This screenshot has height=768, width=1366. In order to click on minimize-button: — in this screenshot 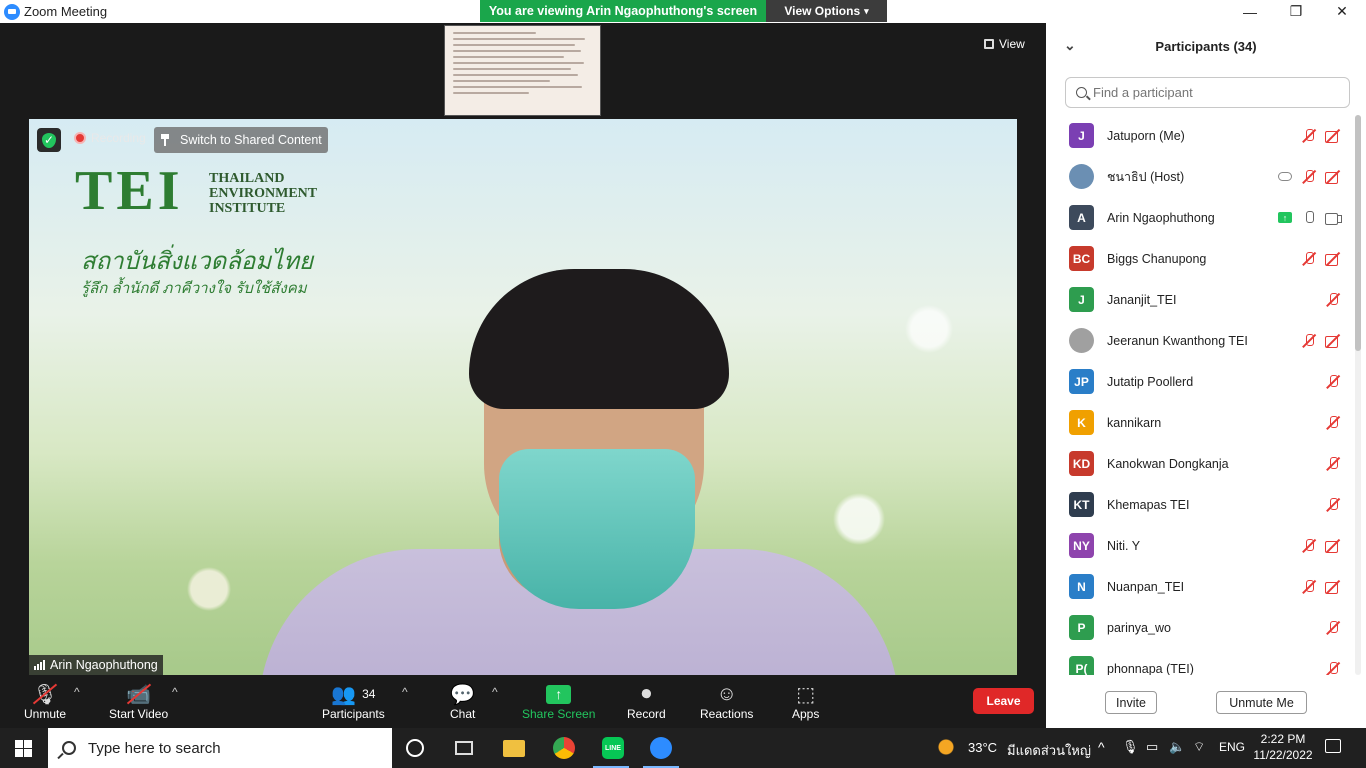, I will do `click(1250, 11)`.